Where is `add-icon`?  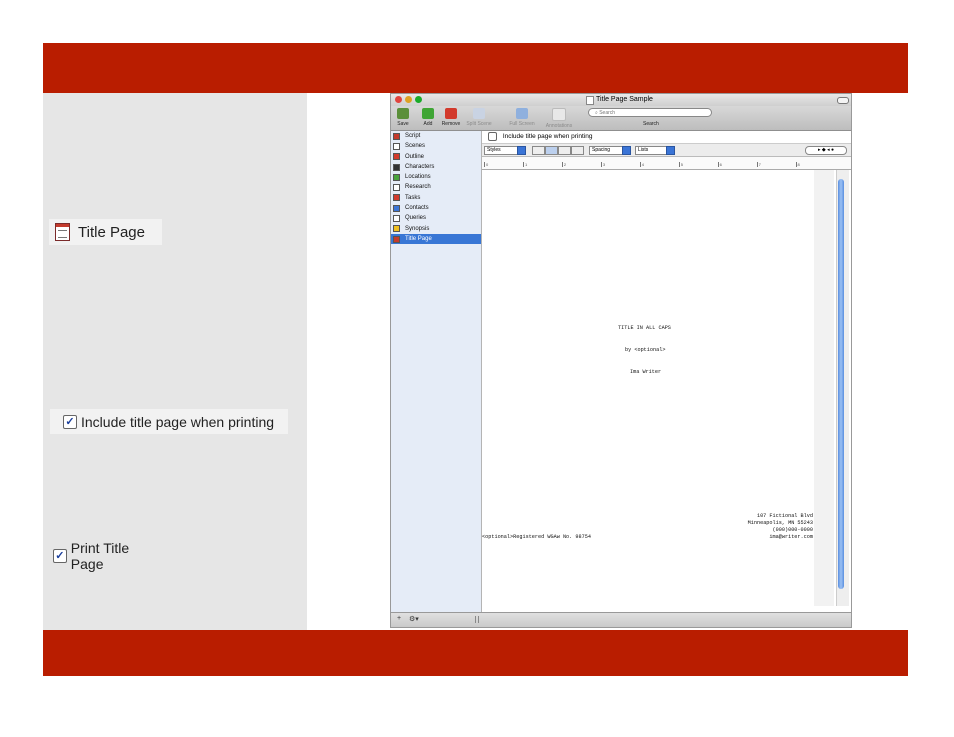
add-icon is located at coordinates (428, 113).